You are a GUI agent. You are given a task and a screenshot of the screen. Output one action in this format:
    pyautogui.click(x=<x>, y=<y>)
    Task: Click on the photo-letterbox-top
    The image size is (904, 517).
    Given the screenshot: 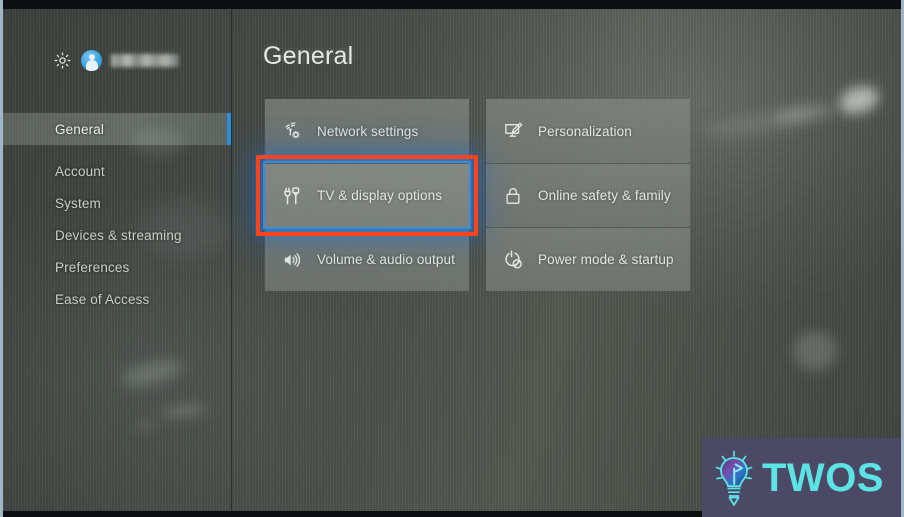 What is the action you would take?
    pyautogui.click(x=452, y=4)
    